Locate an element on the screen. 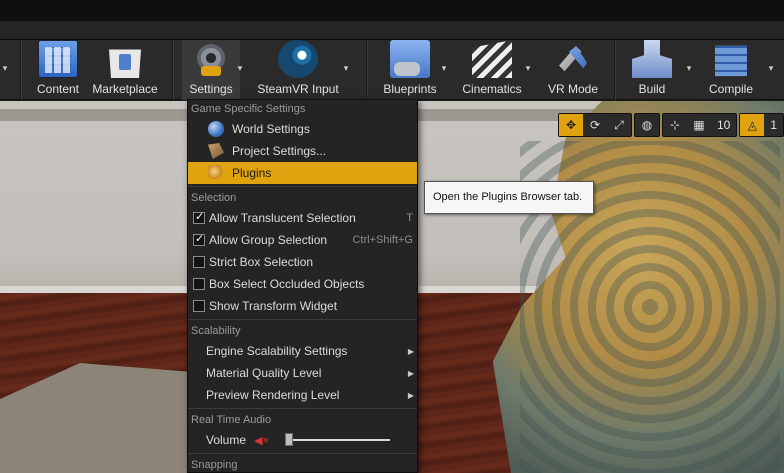  viewport-toolbar: ✥ ⟳ ⤢ ◍ ⊹ ▦ 10 ◬ 1 is located at coordinates (671, 125).